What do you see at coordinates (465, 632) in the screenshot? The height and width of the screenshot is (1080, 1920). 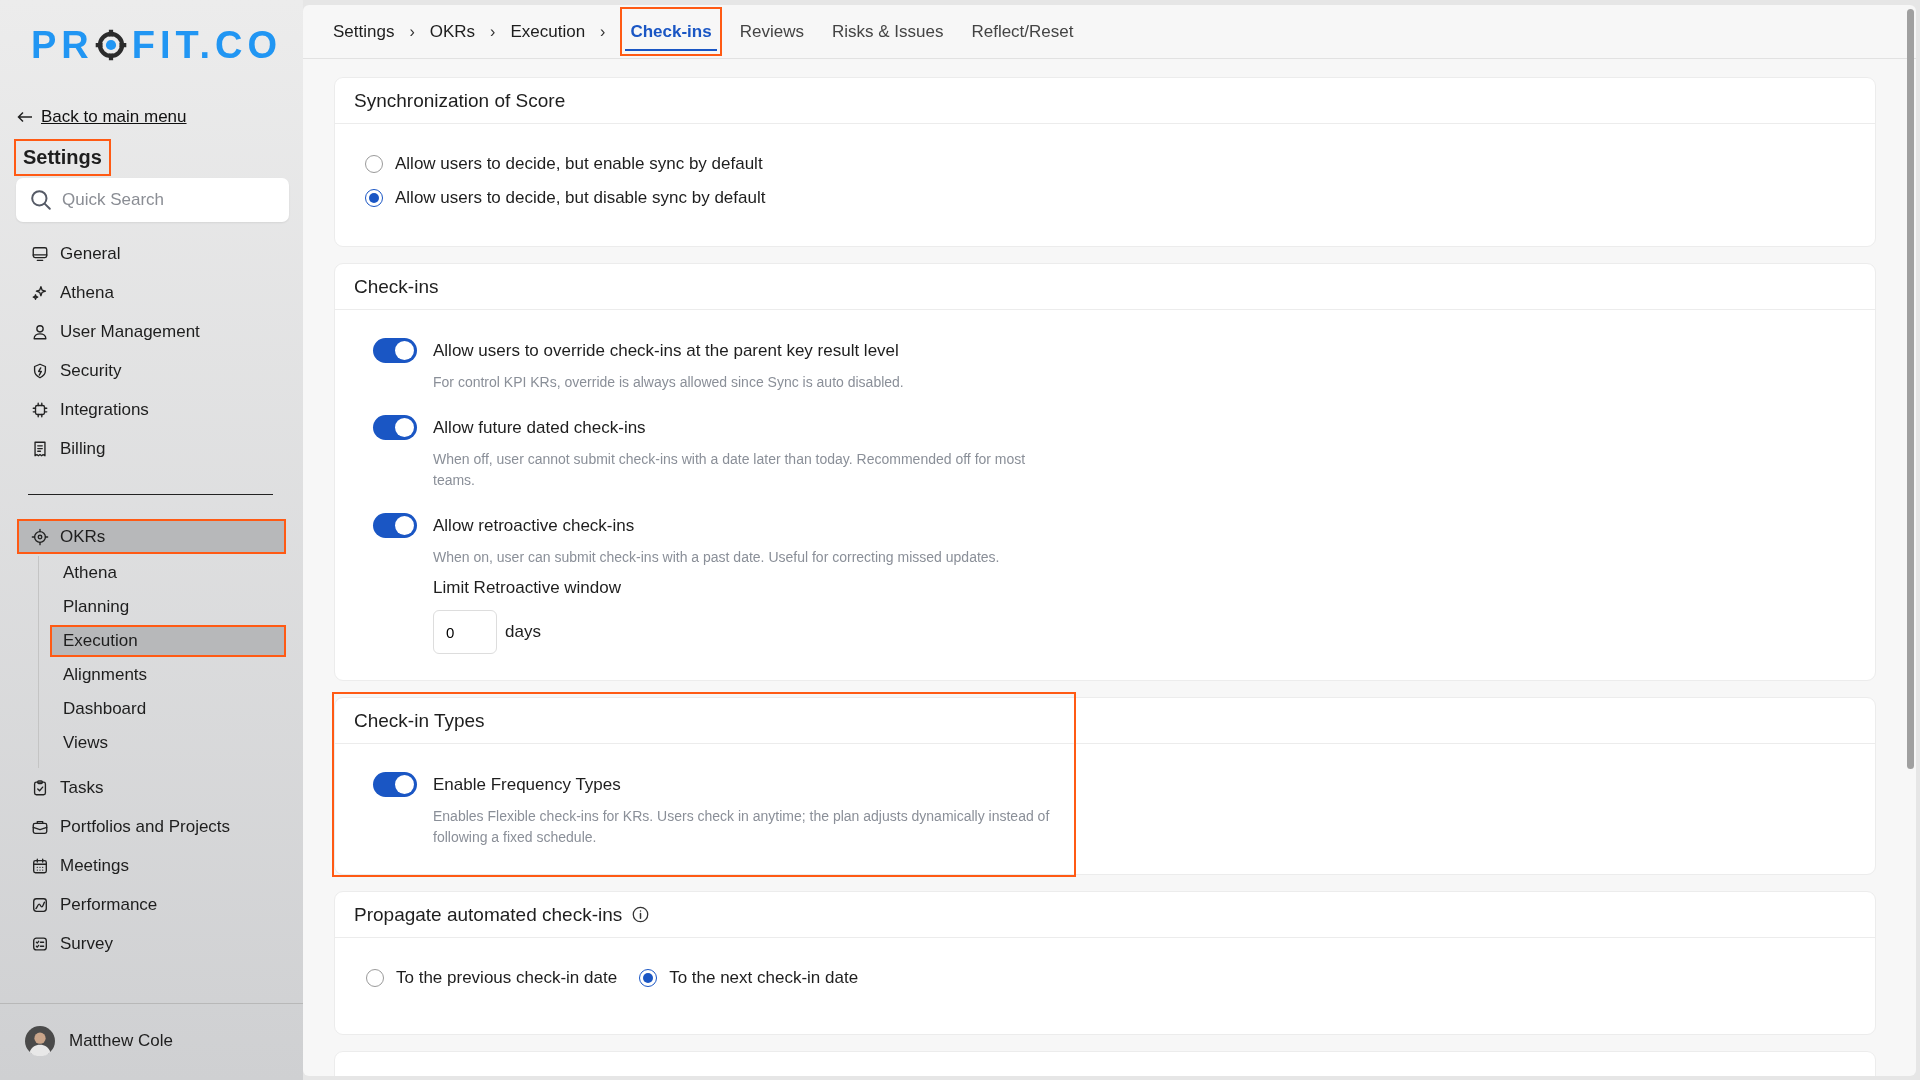 I see `days-field: 0` at bounding box center [465, 632].